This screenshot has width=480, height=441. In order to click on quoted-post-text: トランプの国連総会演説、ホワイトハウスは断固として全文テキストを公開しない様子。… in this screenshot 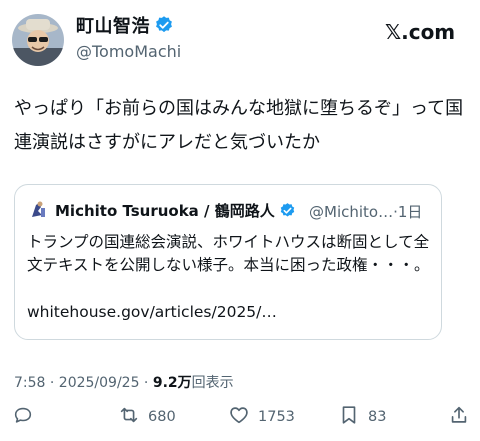, I will do `click(228, 253)`.